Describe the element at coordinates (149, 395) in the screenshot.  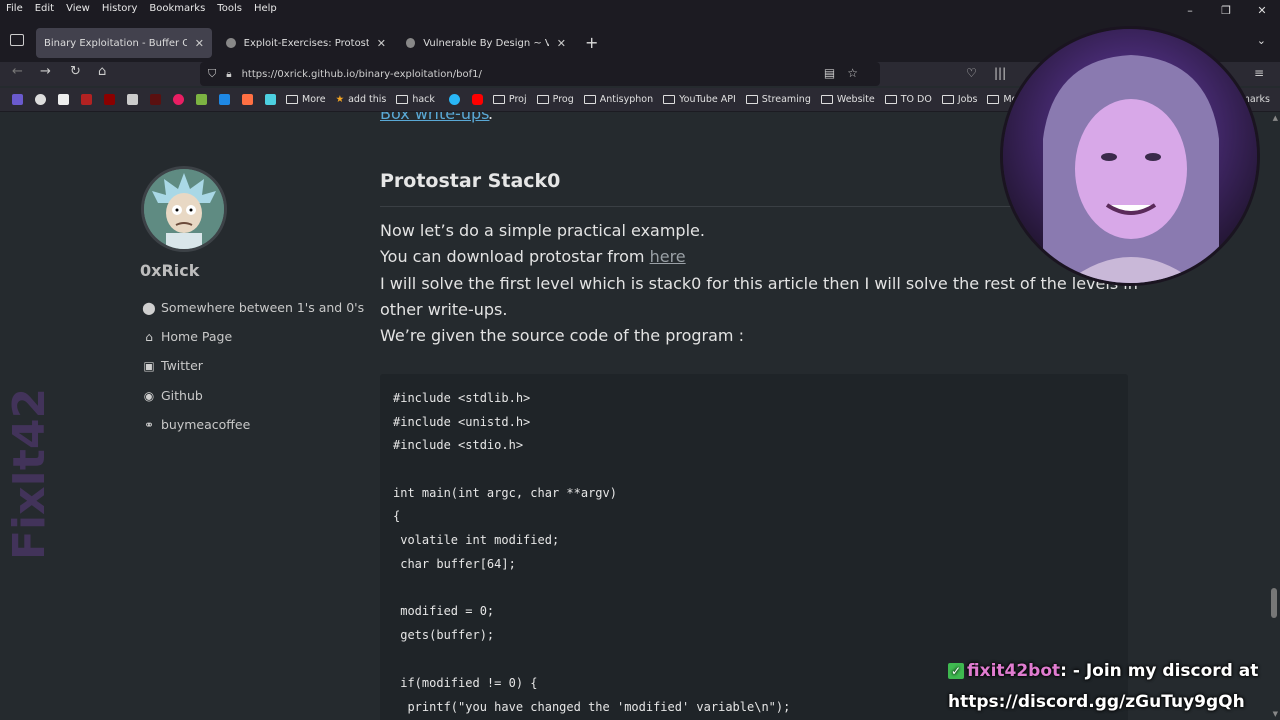
I see `github-icon: ◉` at that location.